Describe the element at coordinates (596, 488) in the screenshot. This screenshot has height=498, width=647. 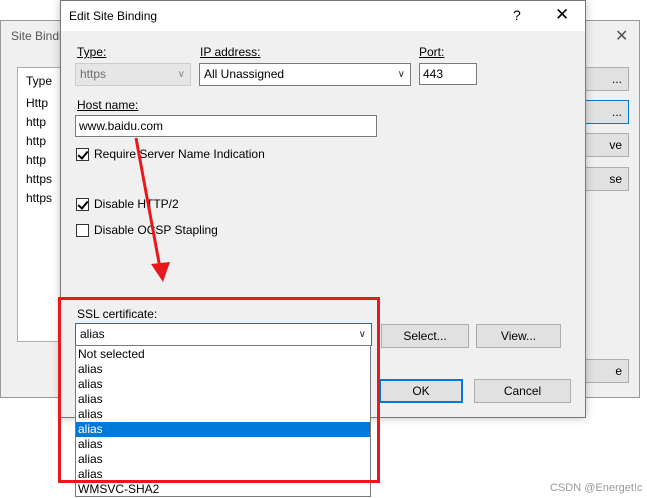
I see `watermark: CSDN @Energet!c` at that location.